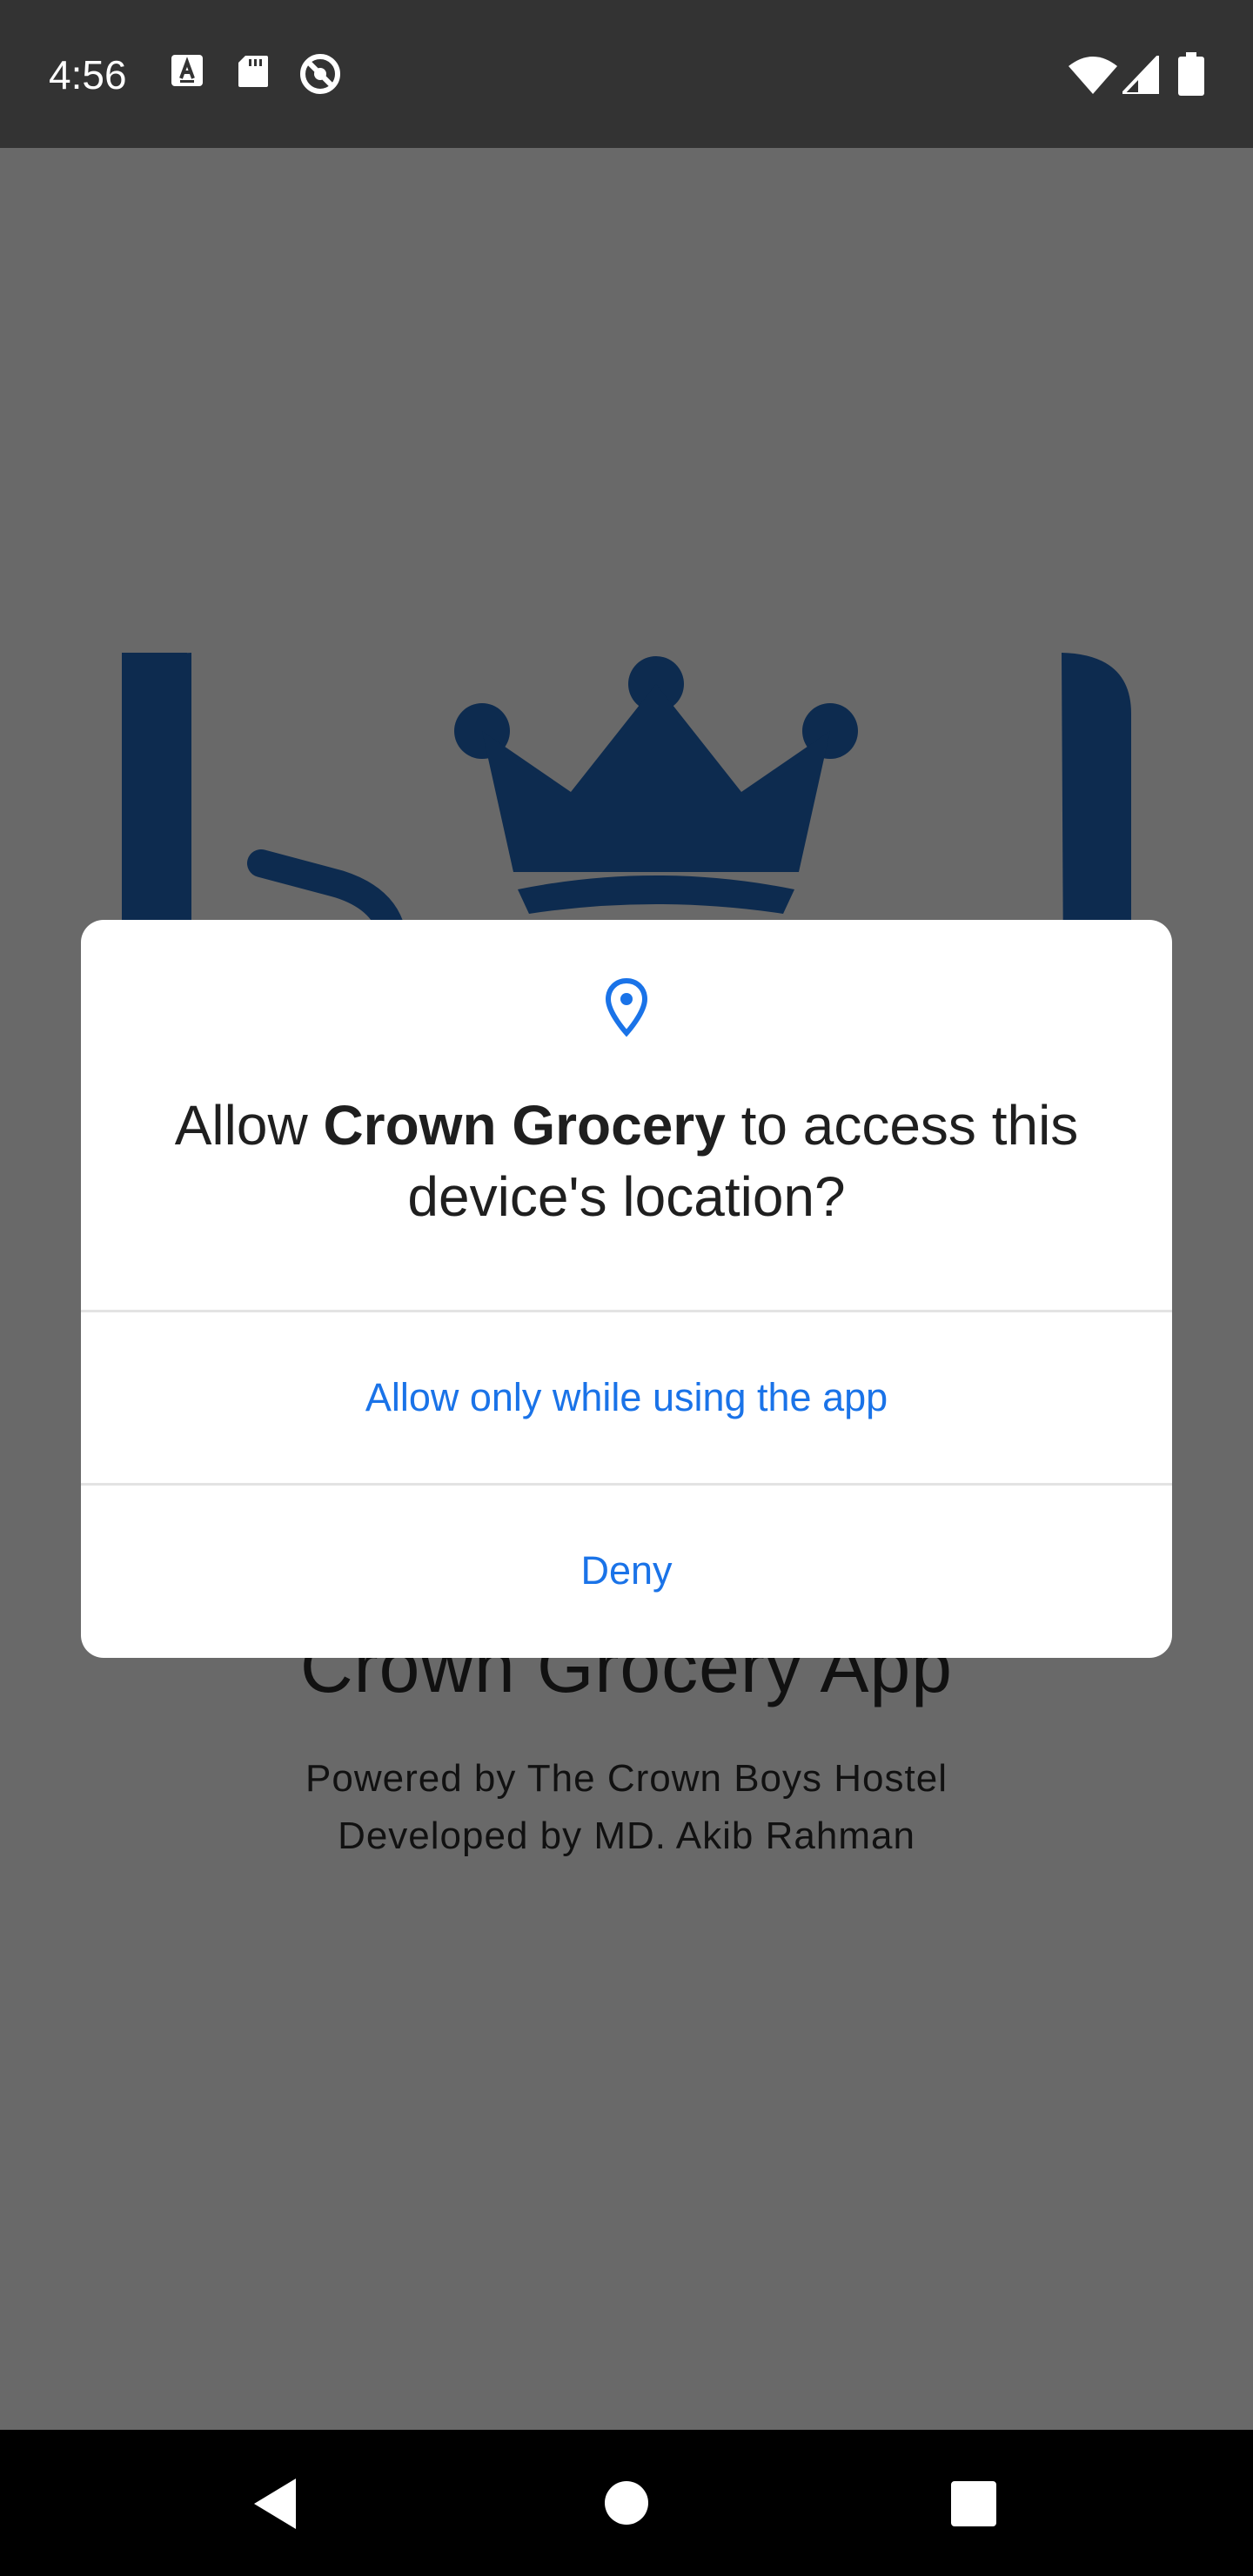  Describe the element at coordinates (1191, 74) in the screenshot. I see `battery-icon` at that location.